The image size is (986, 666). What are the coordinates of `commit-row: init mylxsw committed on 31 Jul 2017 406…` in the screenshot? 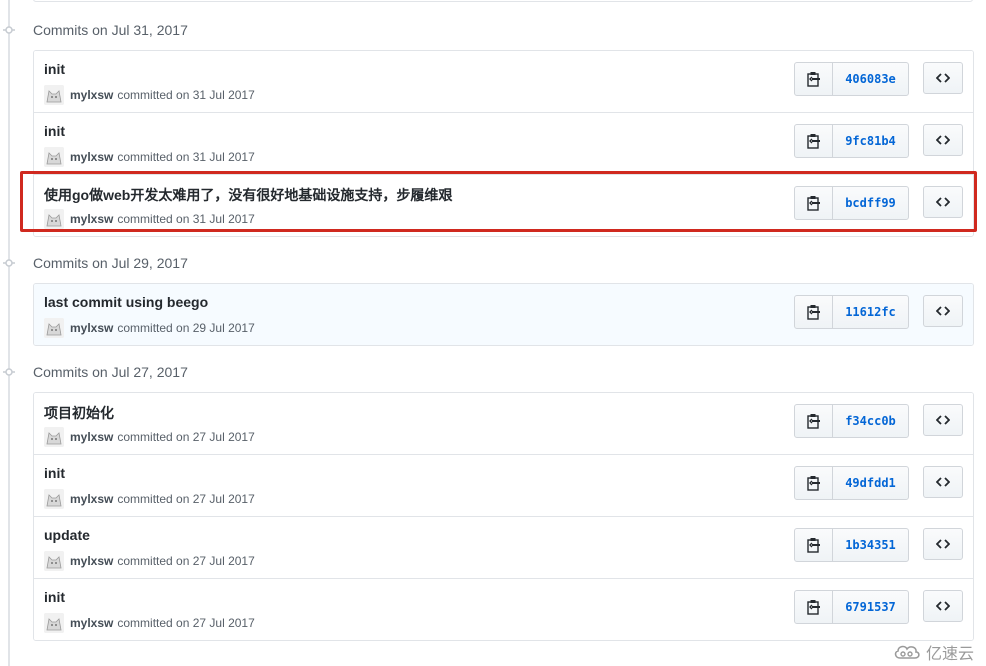 It's located at (503, 81).